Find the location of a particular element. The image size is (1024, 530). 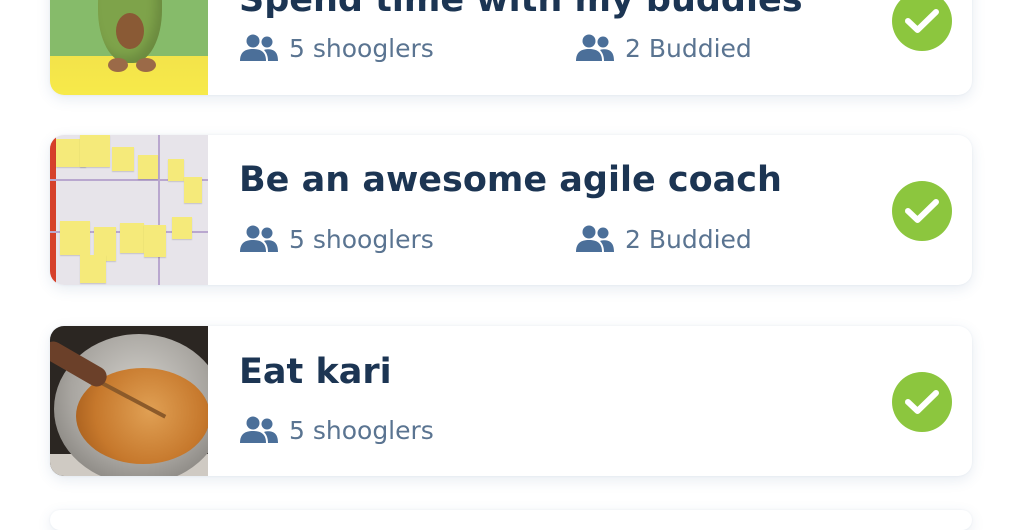

goal-image-whiteboard is located at coordinates (129, 210).